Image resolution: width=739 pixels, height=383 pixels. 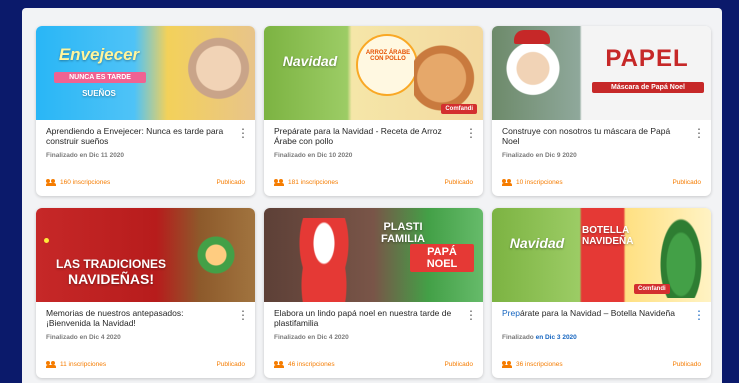 What do you see at coordinates (145, 182) in the screenshot?
I see `card-footer: 160 inscripciones Publicado` at bounding box center [145, 182].